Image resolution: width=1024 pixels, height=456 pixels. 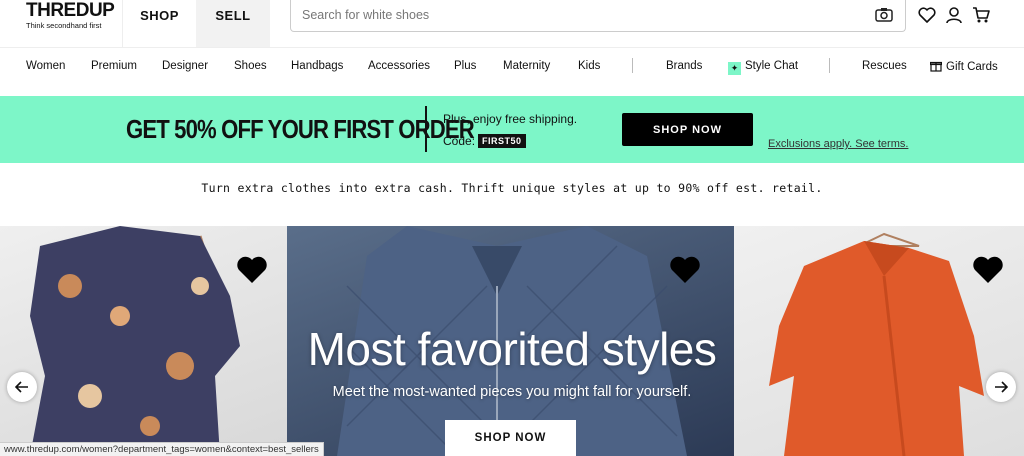 I want to click on promo-terms: Exclusions apply. See terms., so click(x=838, y=143).